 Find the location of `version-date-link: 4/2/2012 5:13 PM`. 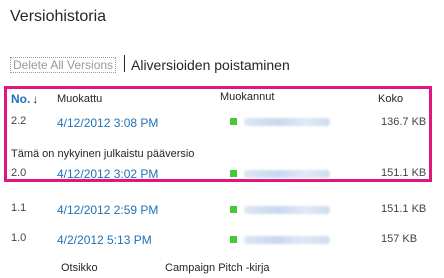

version-date-link: 4/2/2012 5:13 PM is located at coordinates (104, 240).